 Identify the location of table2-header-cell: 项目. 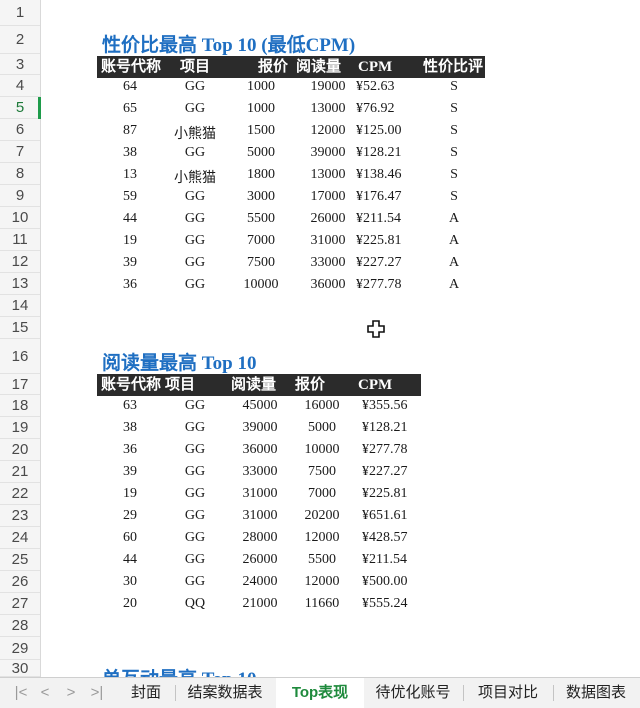
(180, 385).